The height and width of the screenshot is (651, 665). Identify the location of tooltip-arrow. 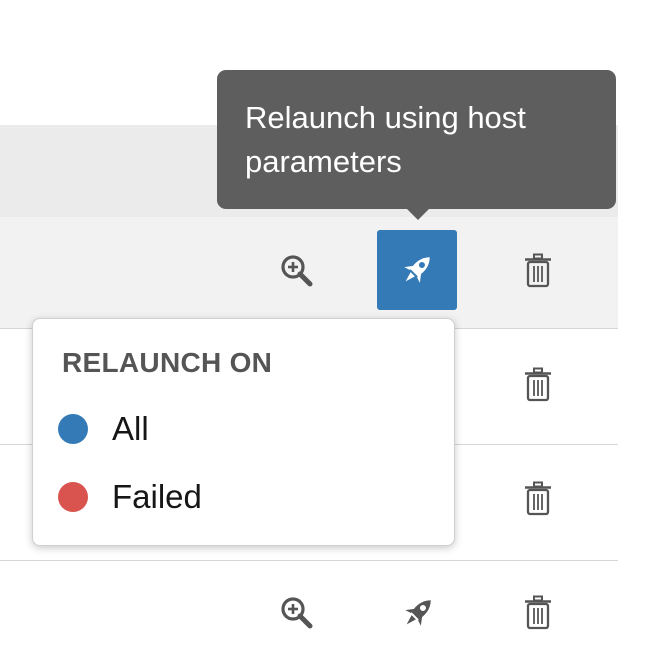
(418, 214).